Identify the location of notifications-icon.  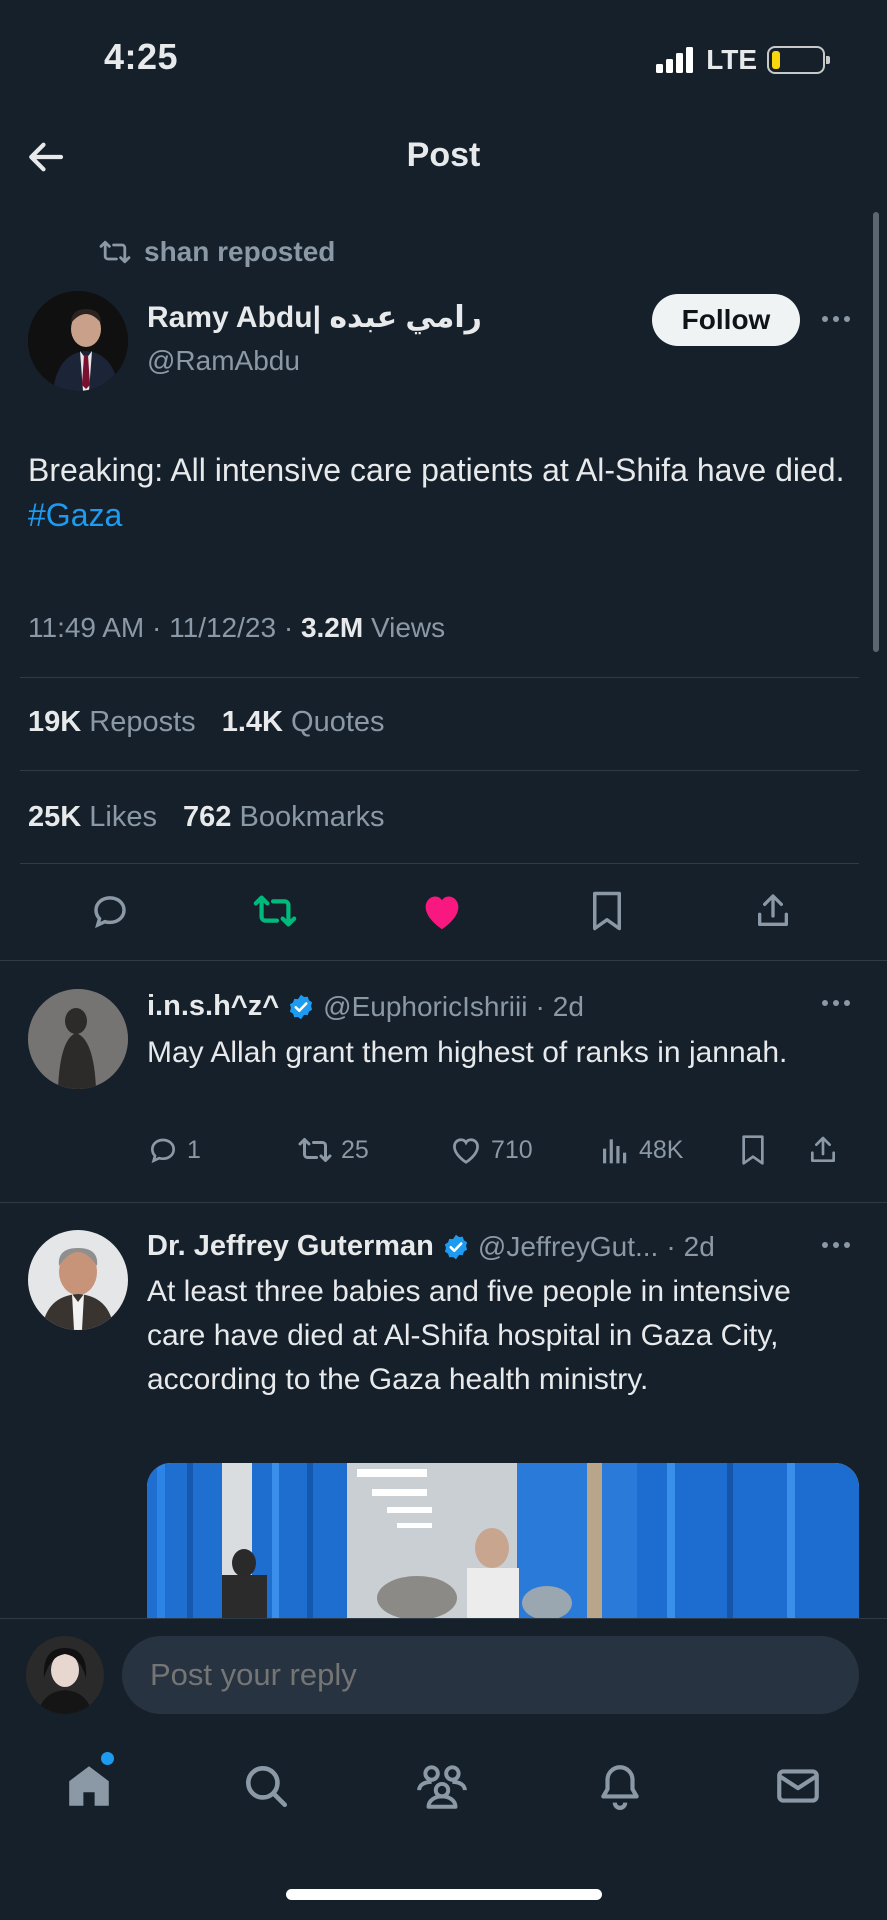
(620, 1787).